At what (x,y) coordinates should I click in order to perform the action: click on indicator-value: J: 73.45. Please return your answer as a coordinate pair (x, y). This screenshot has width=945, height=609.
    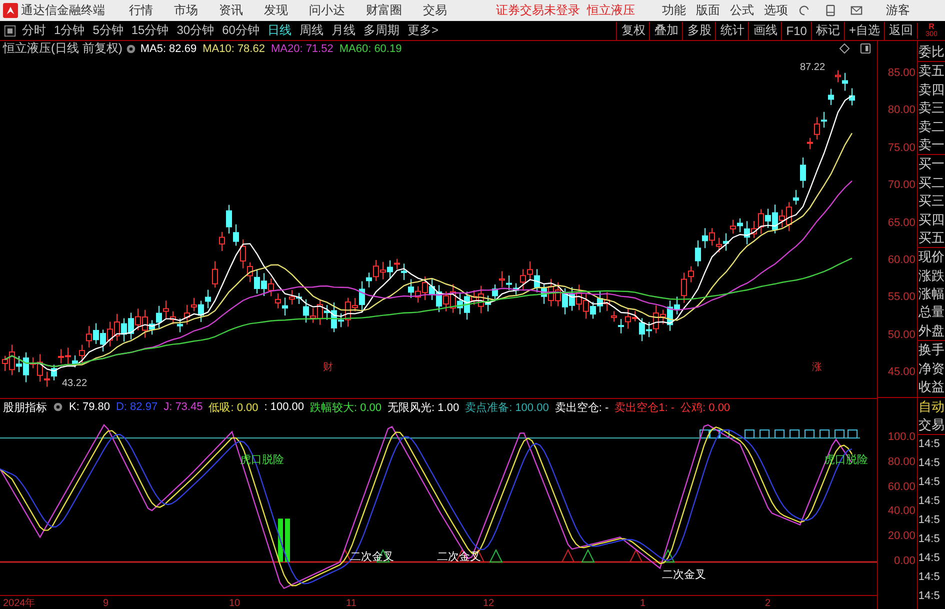
    Looking at the image, I should click on (183, 407).